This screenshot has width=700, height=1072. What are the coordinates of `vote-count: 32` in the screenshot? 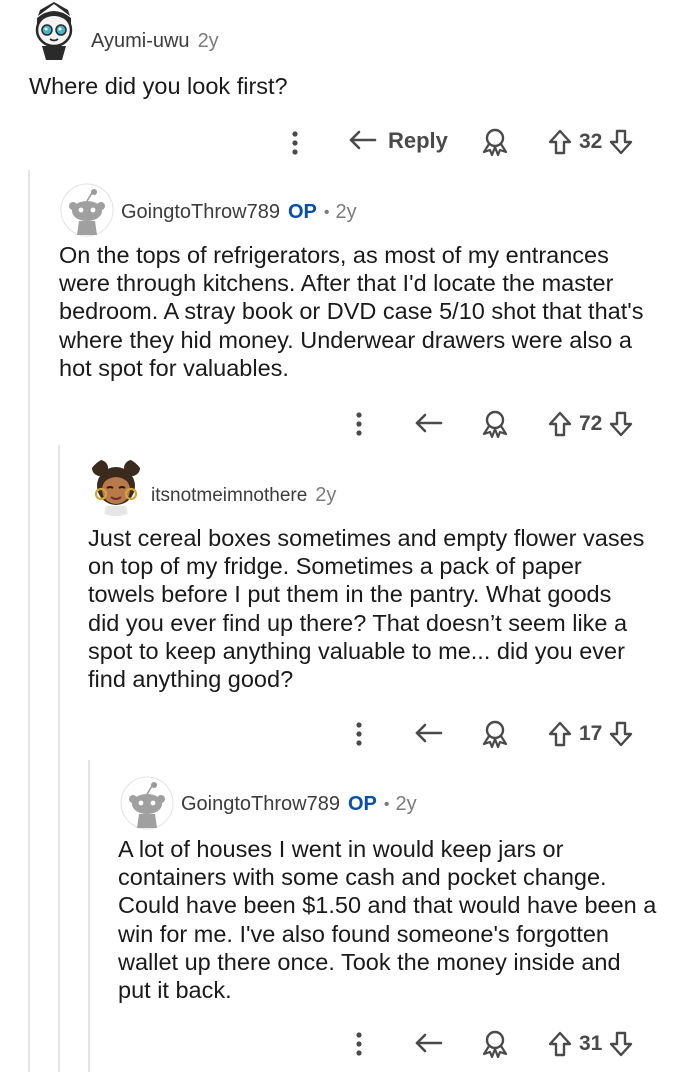 It's located at (591, 141).